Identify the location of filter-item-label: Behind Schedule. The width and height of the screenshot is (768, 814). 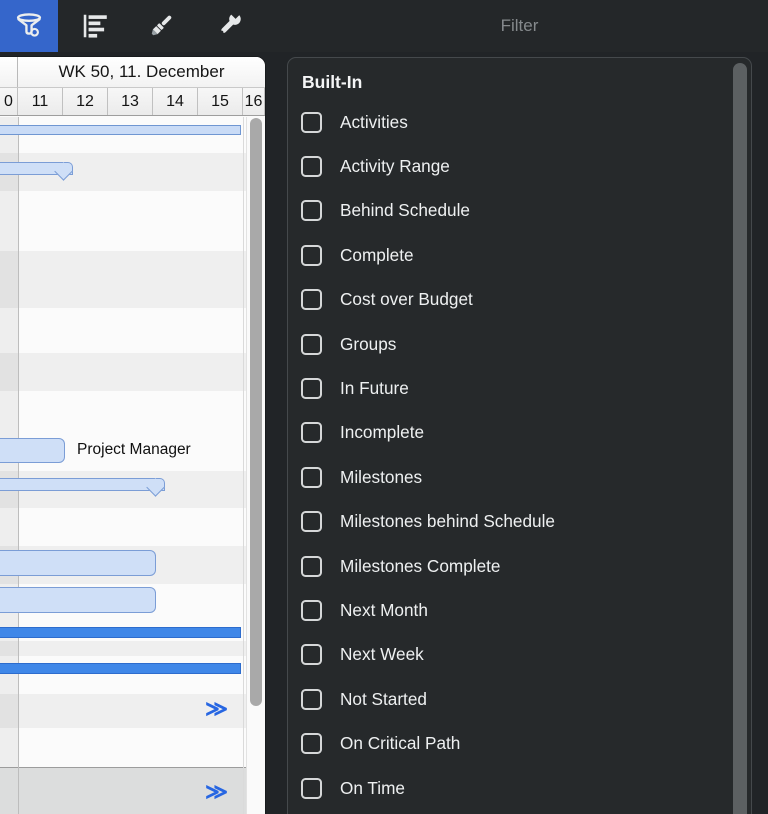
(405, 210).